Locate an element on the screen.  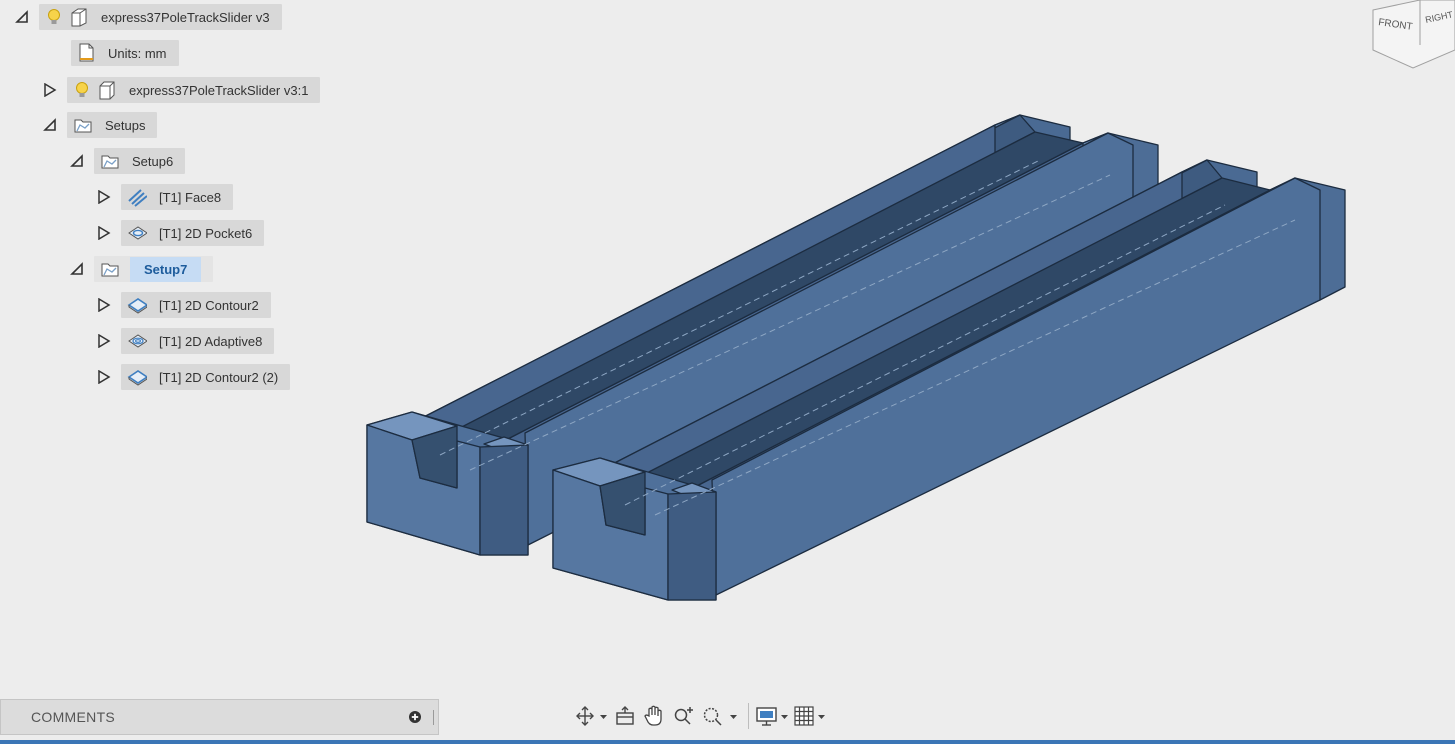
tree-row-contour2-2: [T1] 2D Contour2 (2) is located at coordinates (194, 377).